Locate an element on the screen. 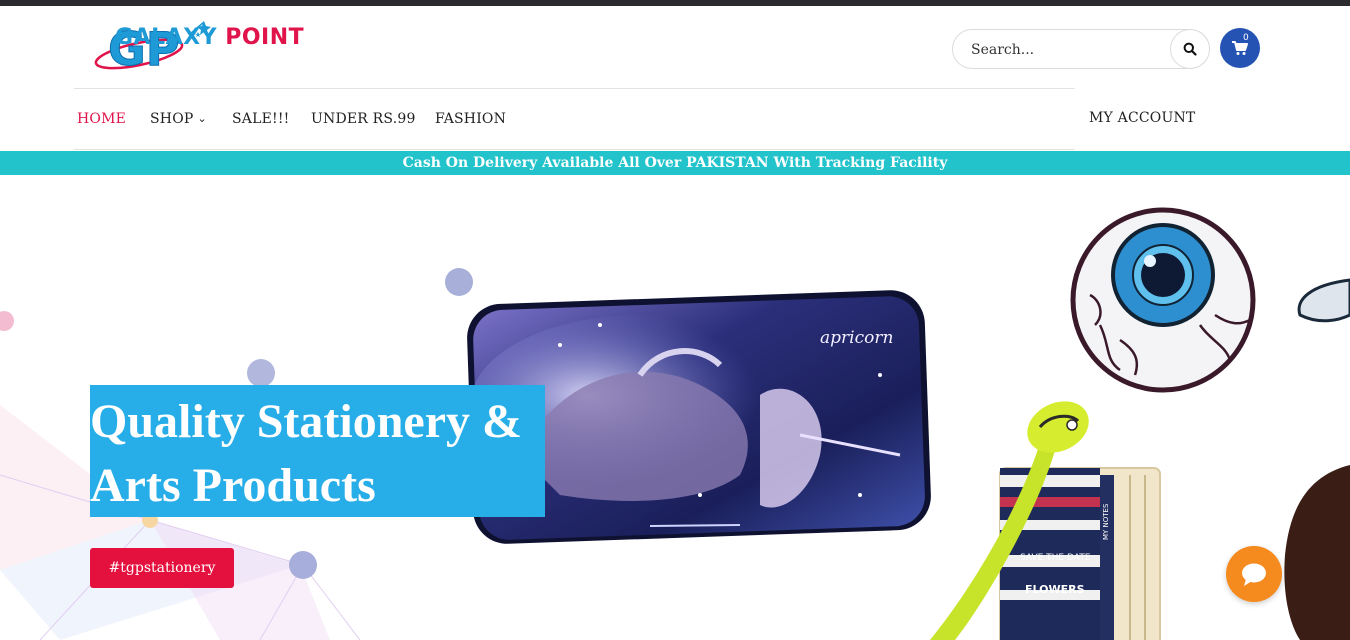 The height and width of the screenshot is (640, 1350). my-account-link: MY ACCOUNT is located at coordinates (1142, 118).